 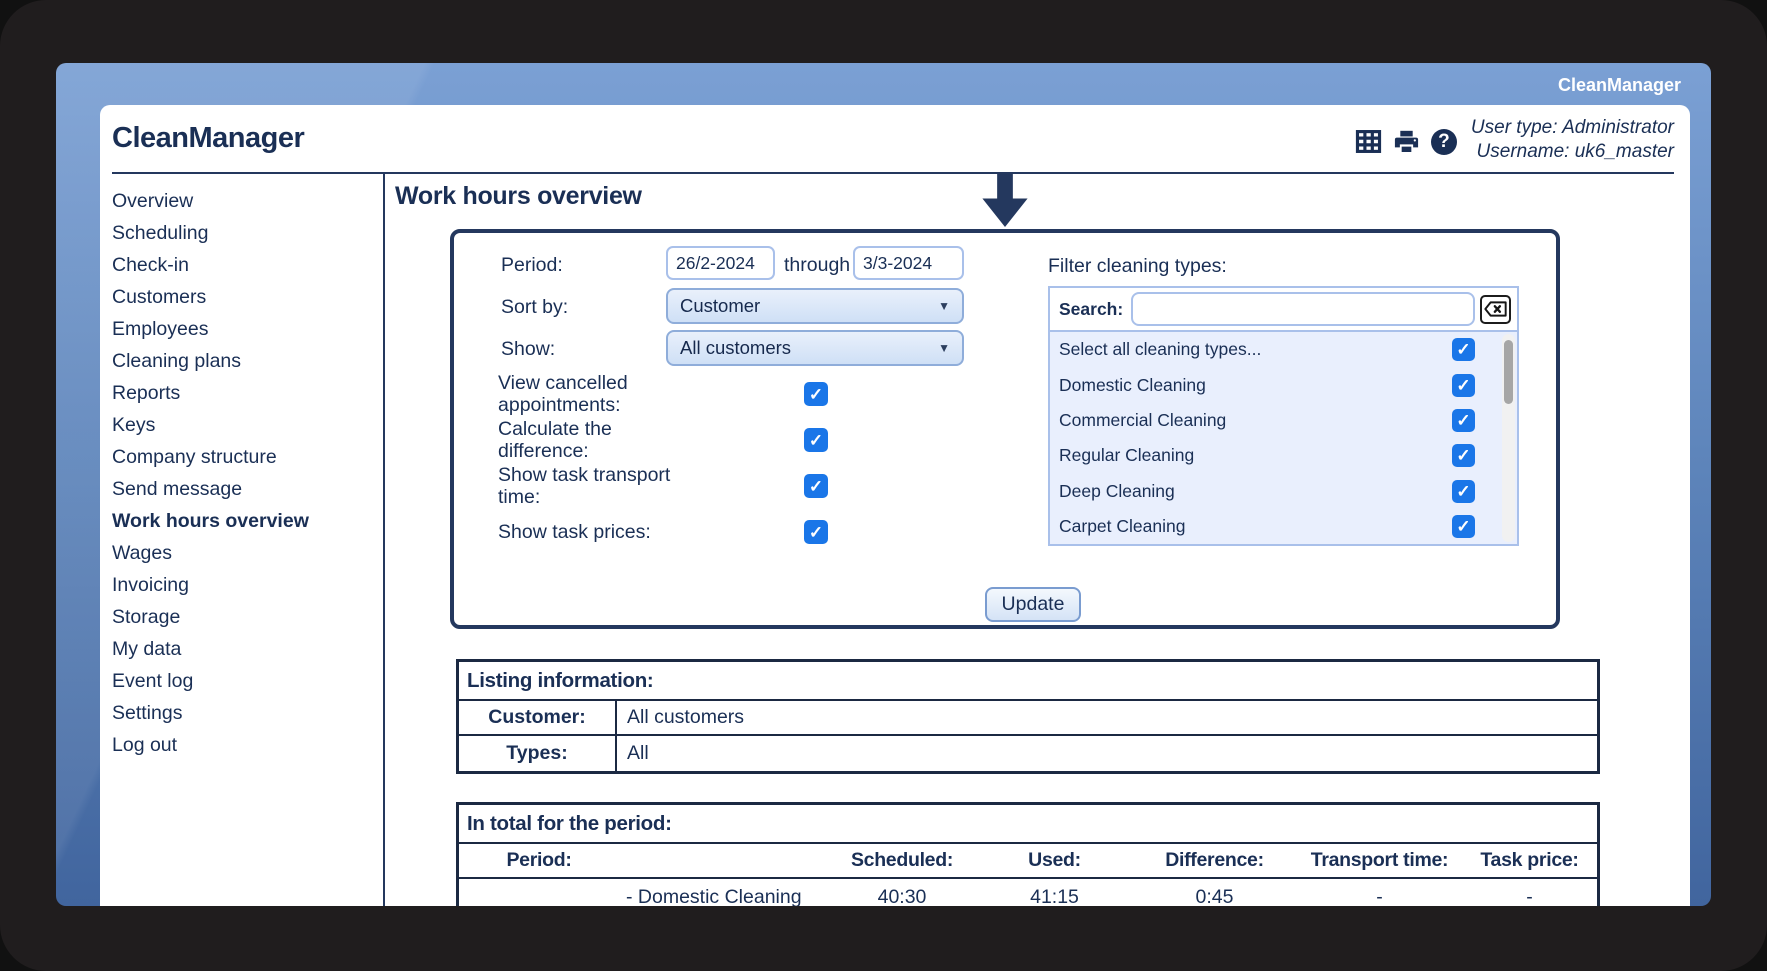 I want to click on checkbox-label: Show task prices:, so click(x=574, y=532).